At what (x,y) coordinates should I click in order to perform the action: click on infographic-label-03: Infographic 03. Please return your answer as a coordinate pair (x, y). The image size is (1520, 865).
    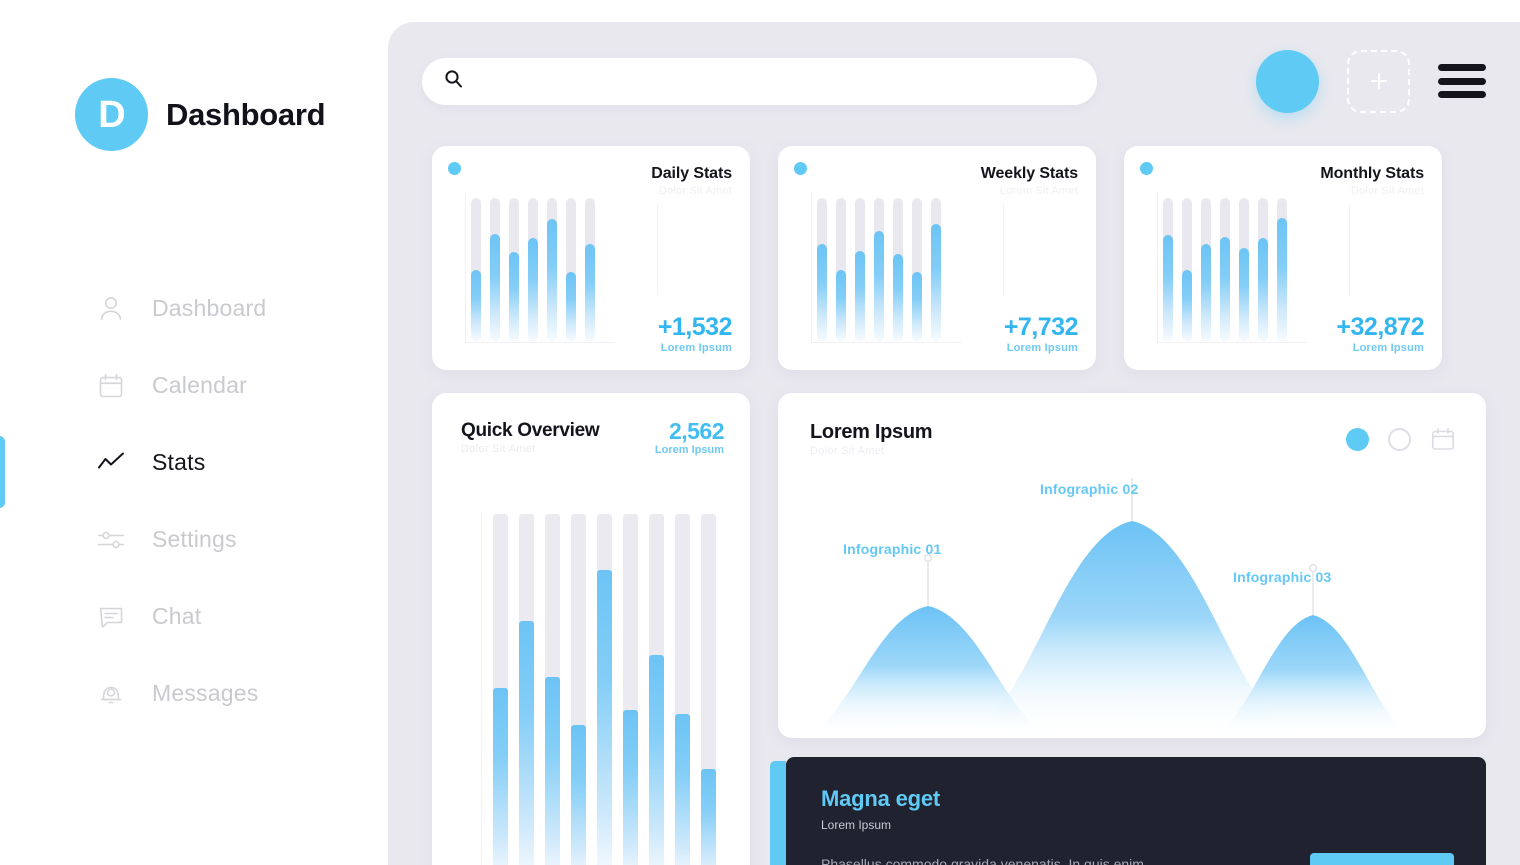
    Looking at the image, I should click on (1282, 577).